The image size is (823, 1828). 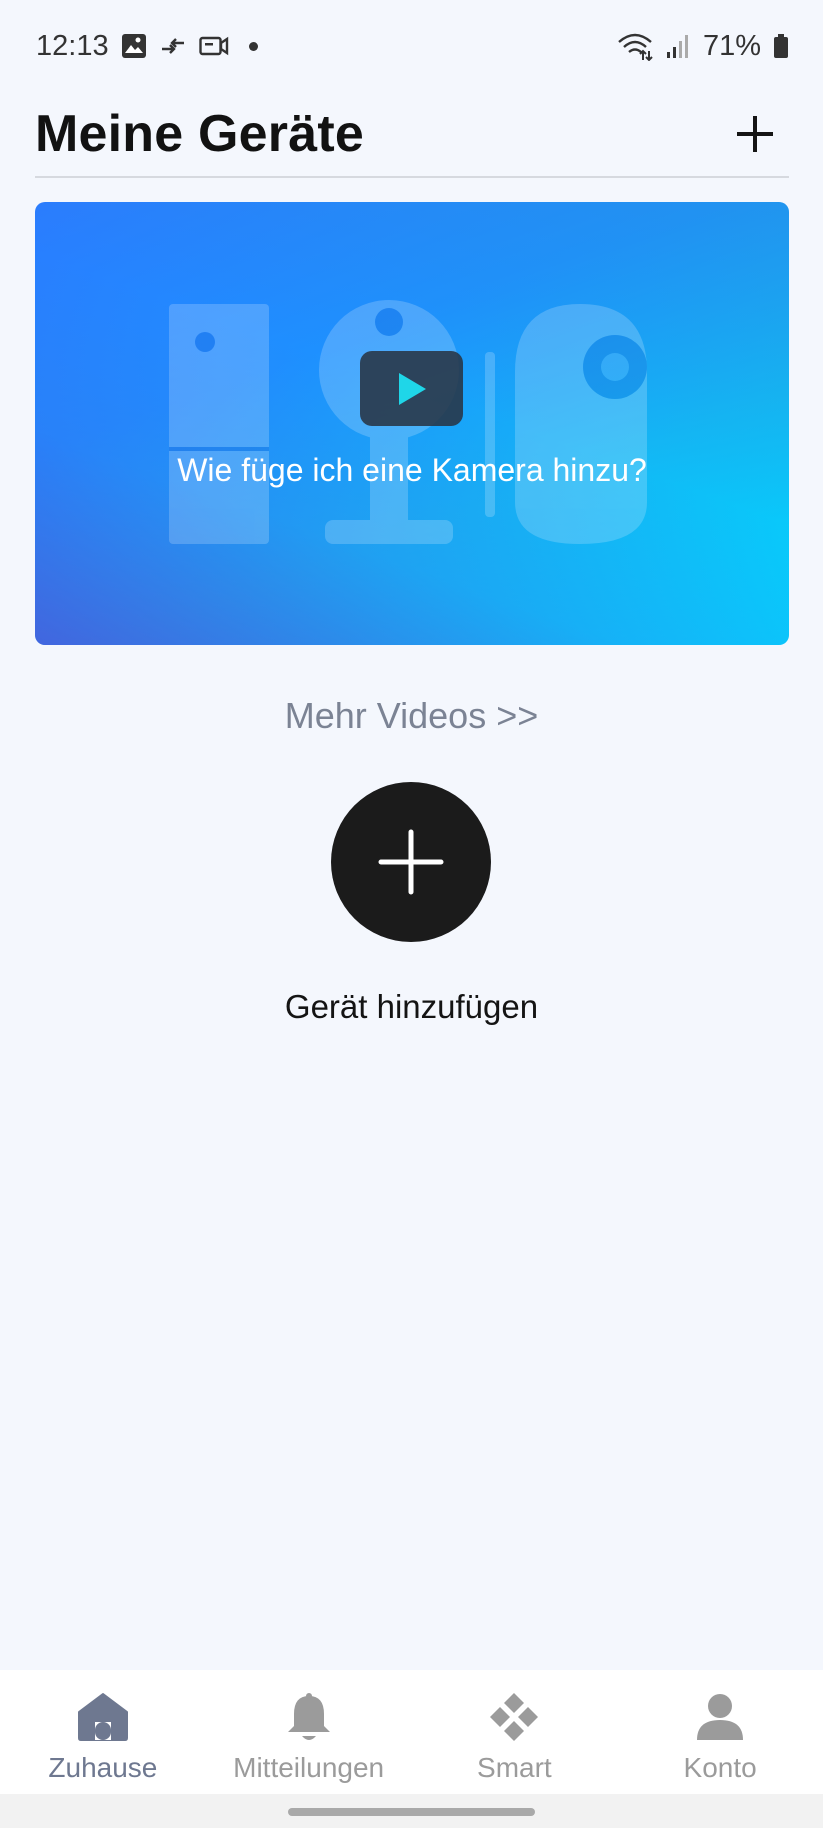 What do you see at coordinates (199, 134) in the screenshot?
I see `page-title: Meine Geräte` at bounding box center [199, 134].